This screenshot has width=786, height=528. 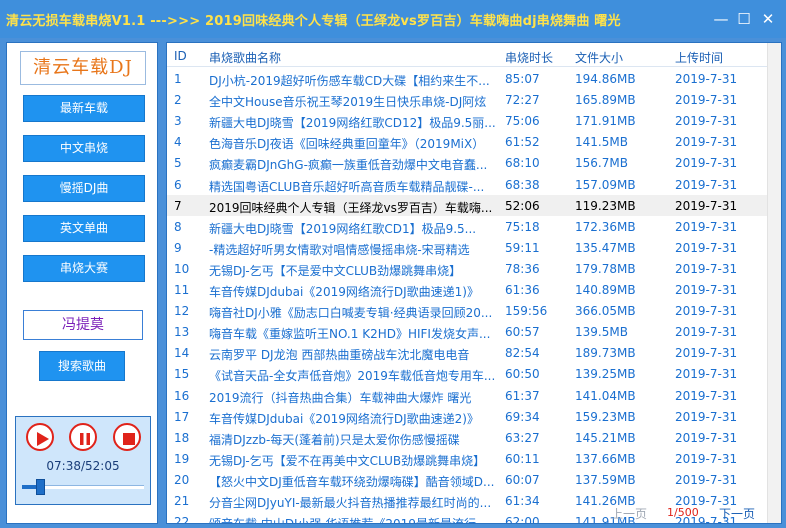 I want to click on row-duration: 63:27, so click(x=522, y=437).